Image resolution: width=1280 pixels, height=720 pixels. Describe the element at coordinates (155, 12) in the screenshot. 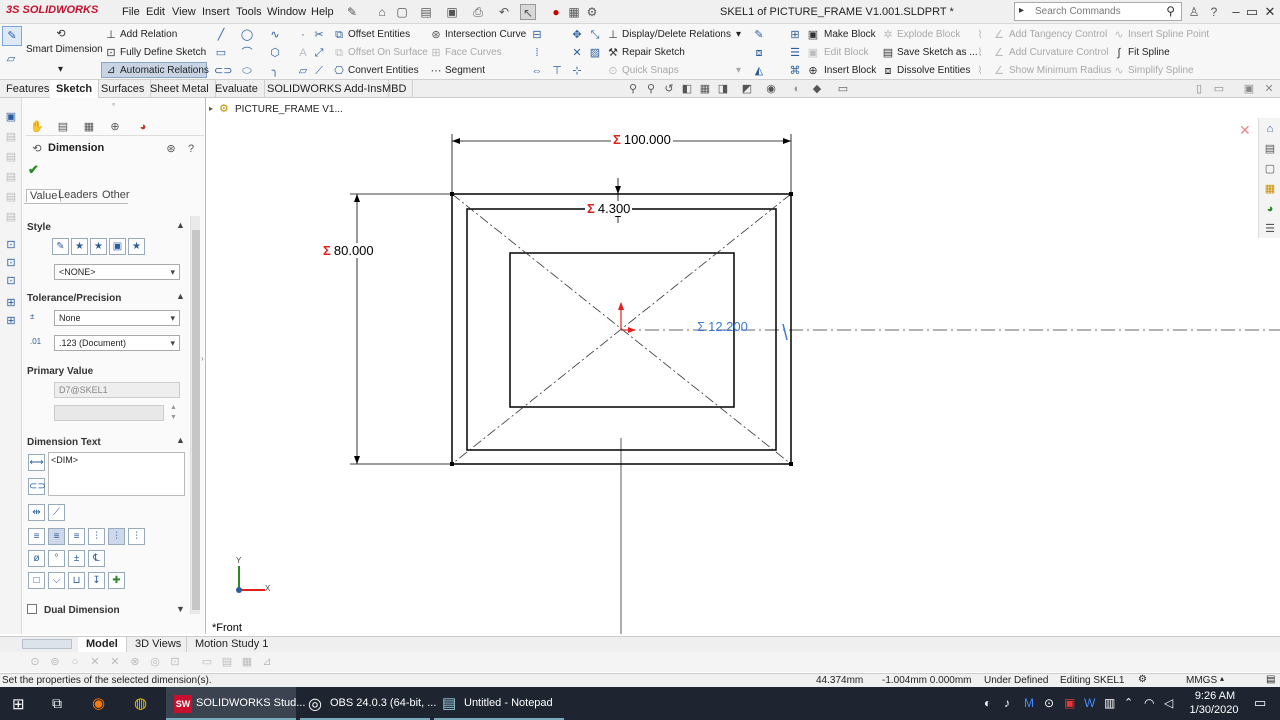

I see `menu-edit: Edit` at that location.